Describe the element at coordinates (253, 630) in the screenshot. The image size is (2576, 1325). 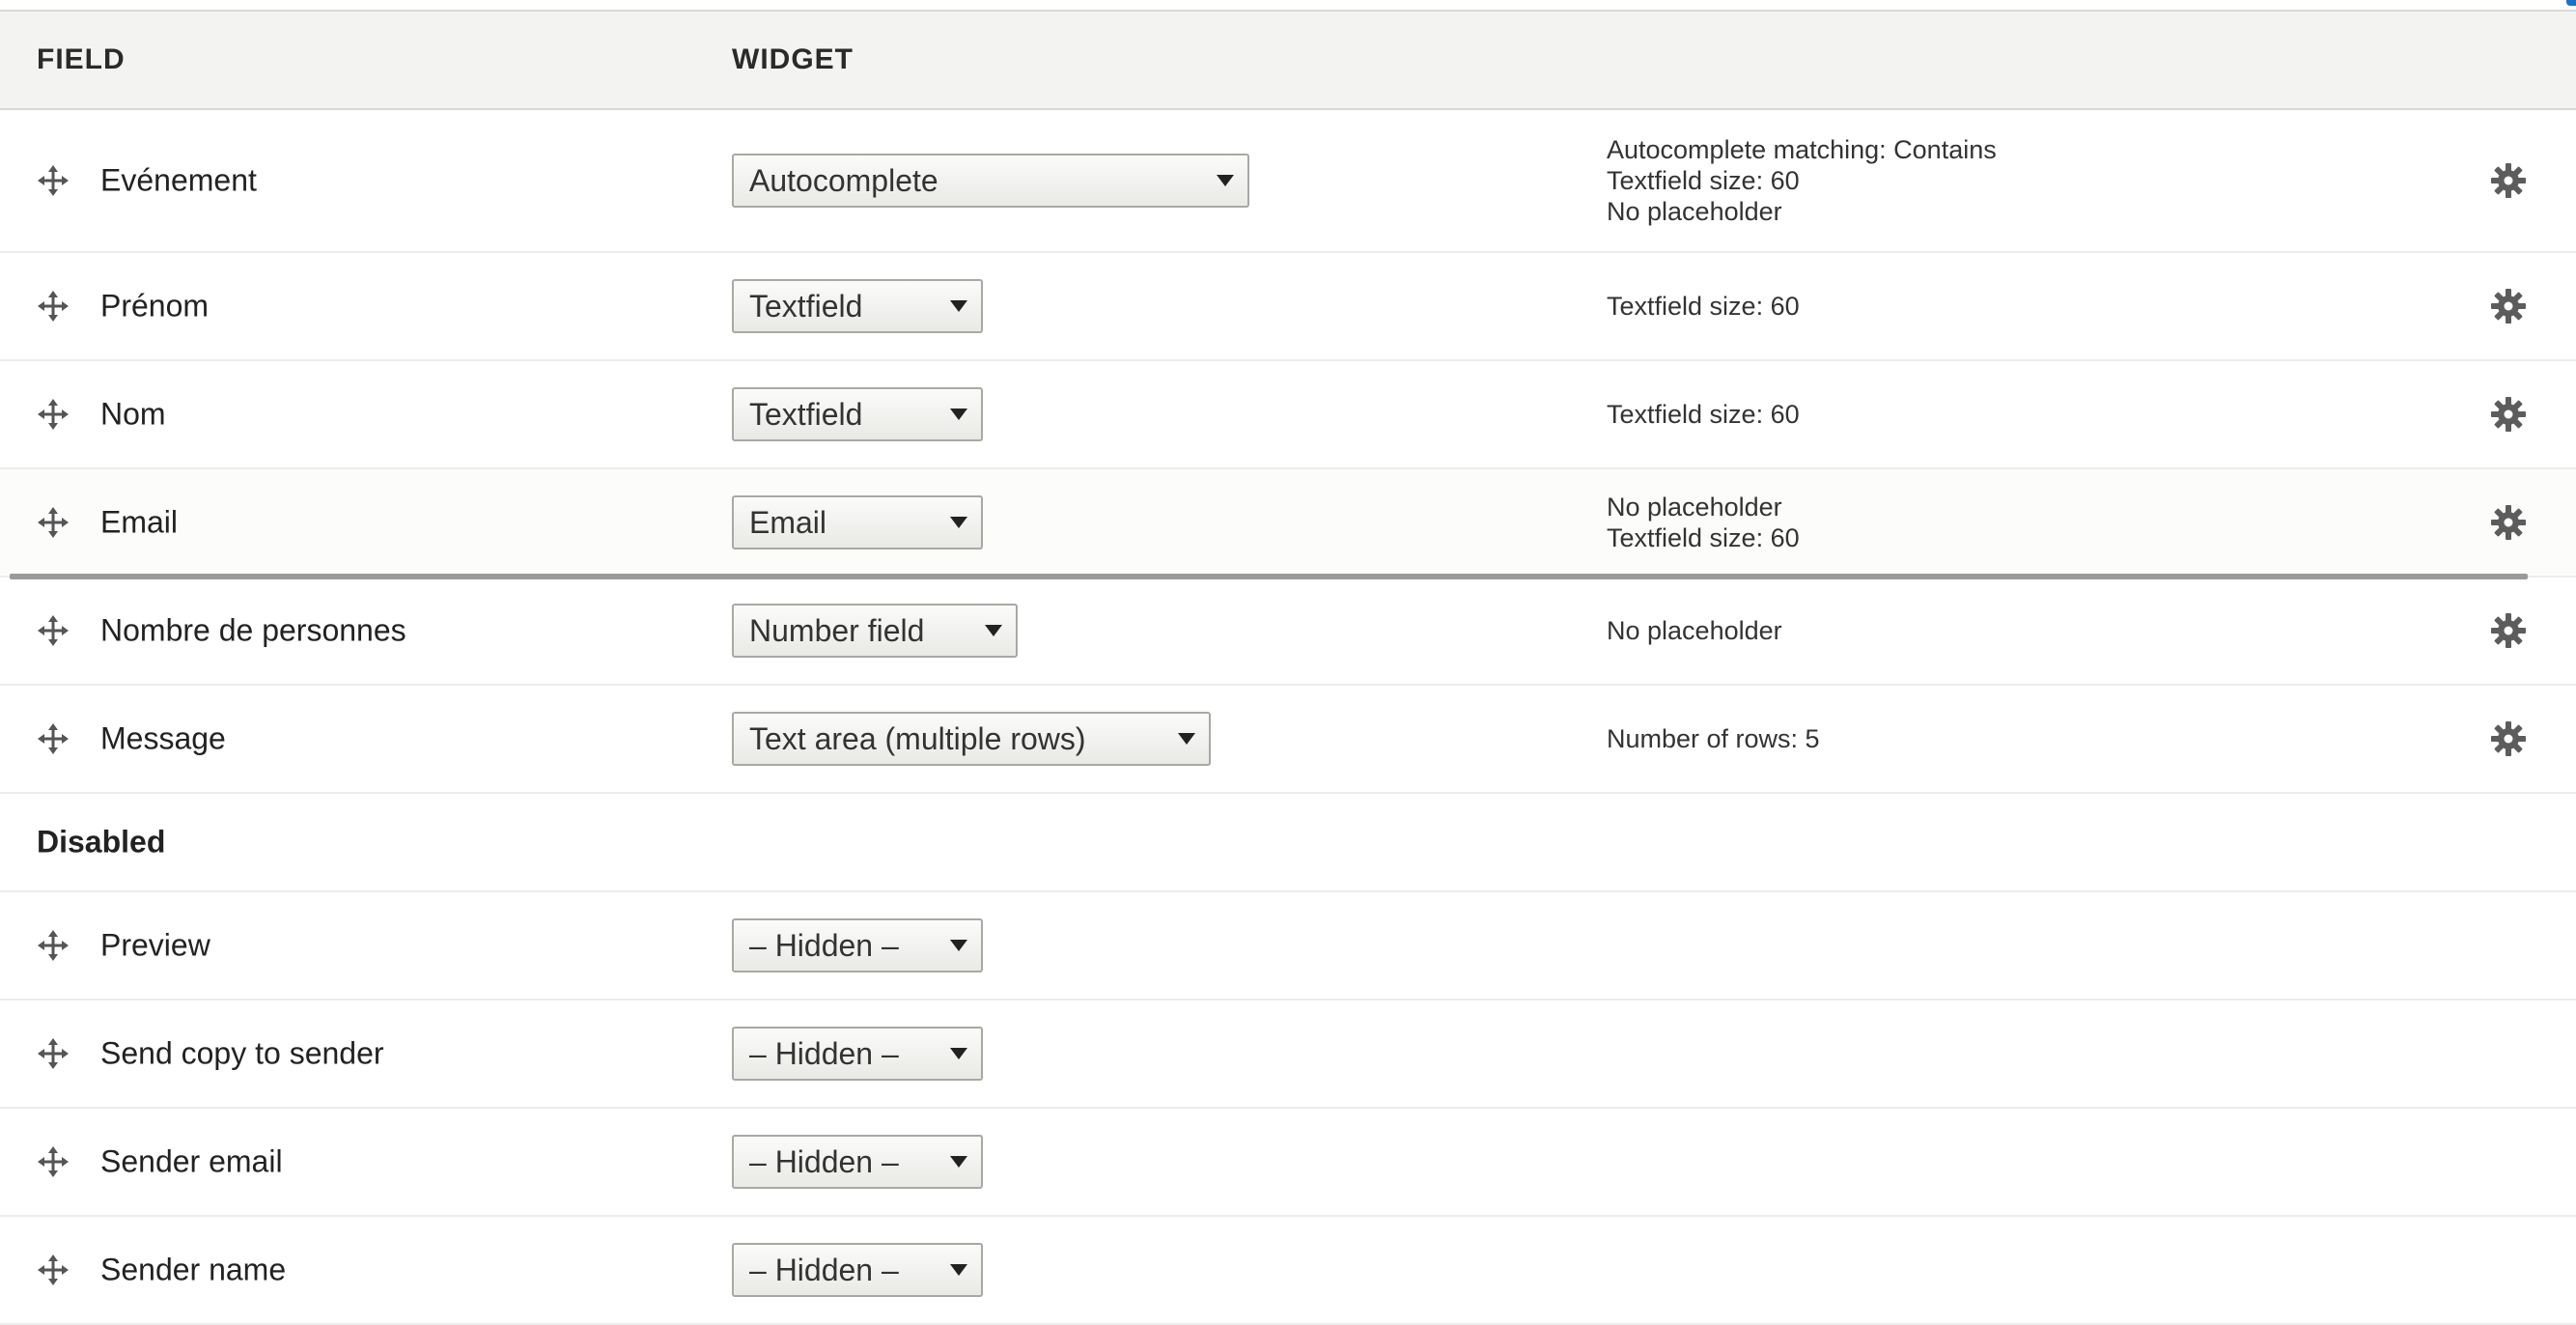
I see `field-label: Nombre de personnes` at that location.